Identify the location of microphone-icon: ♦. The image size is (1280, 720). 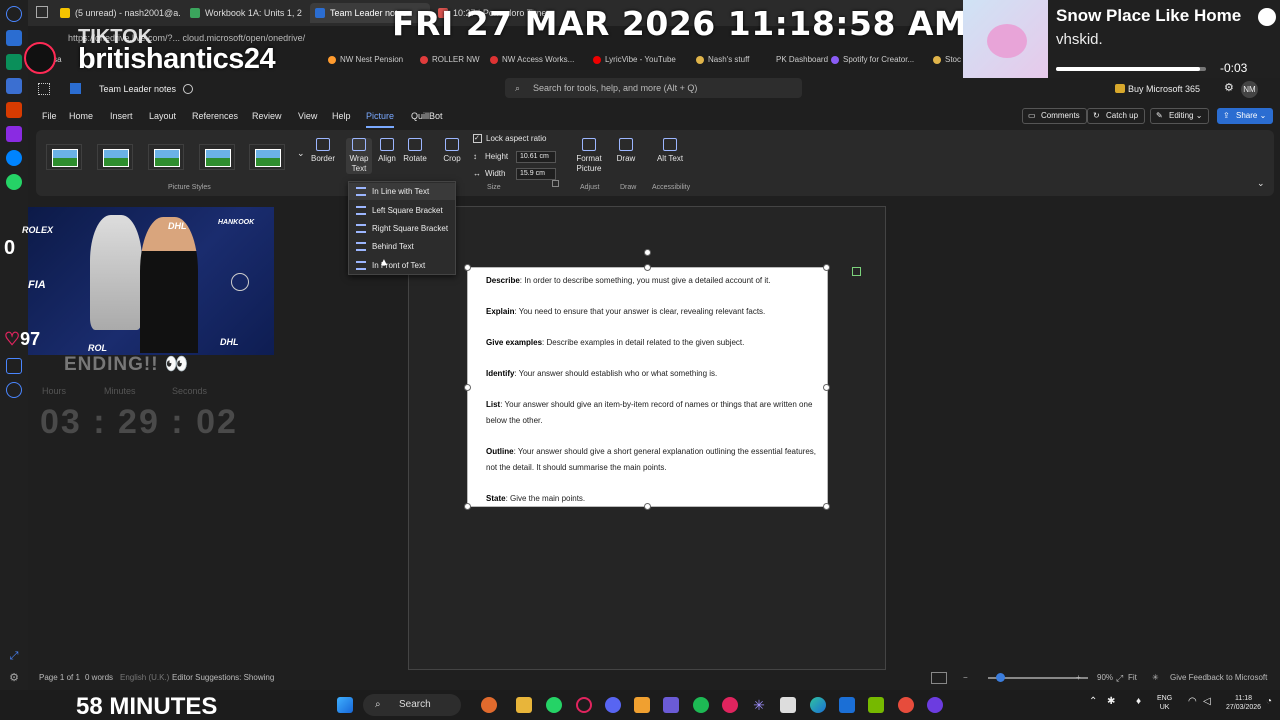
(1138, 702).